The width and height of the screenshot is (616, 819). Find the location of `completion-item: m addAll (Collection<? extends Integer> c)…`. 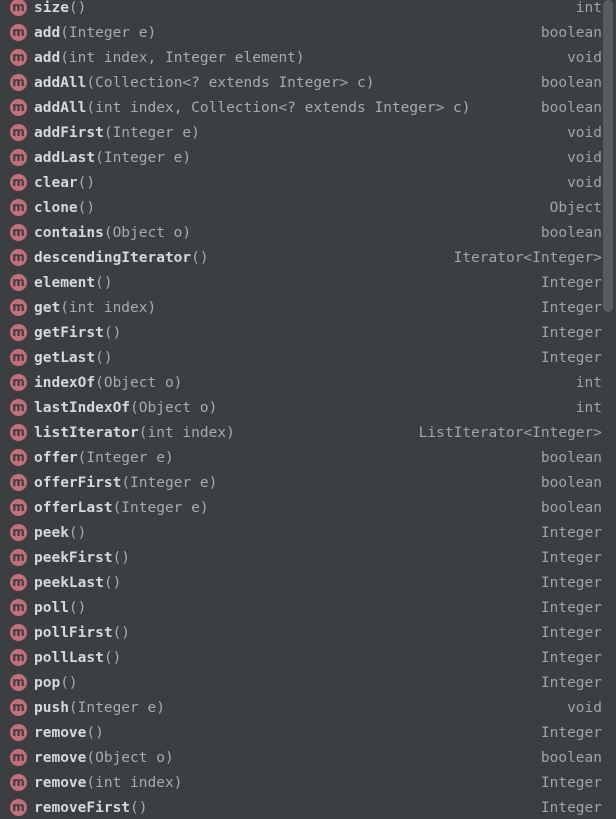

completion-item: m addAll (Collection<? extends Integer> c)… is located at coordinates (301, 82).